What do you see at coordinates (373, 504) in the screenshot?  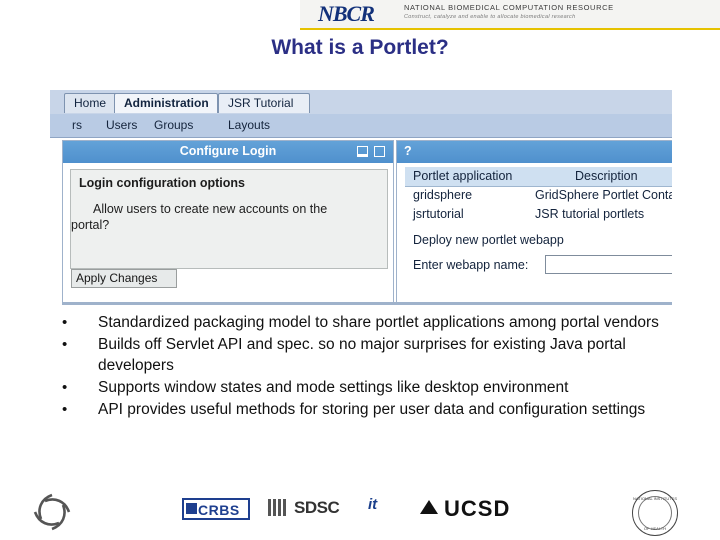 I see `it-logo-label: it` at bounding box center [373, 504].